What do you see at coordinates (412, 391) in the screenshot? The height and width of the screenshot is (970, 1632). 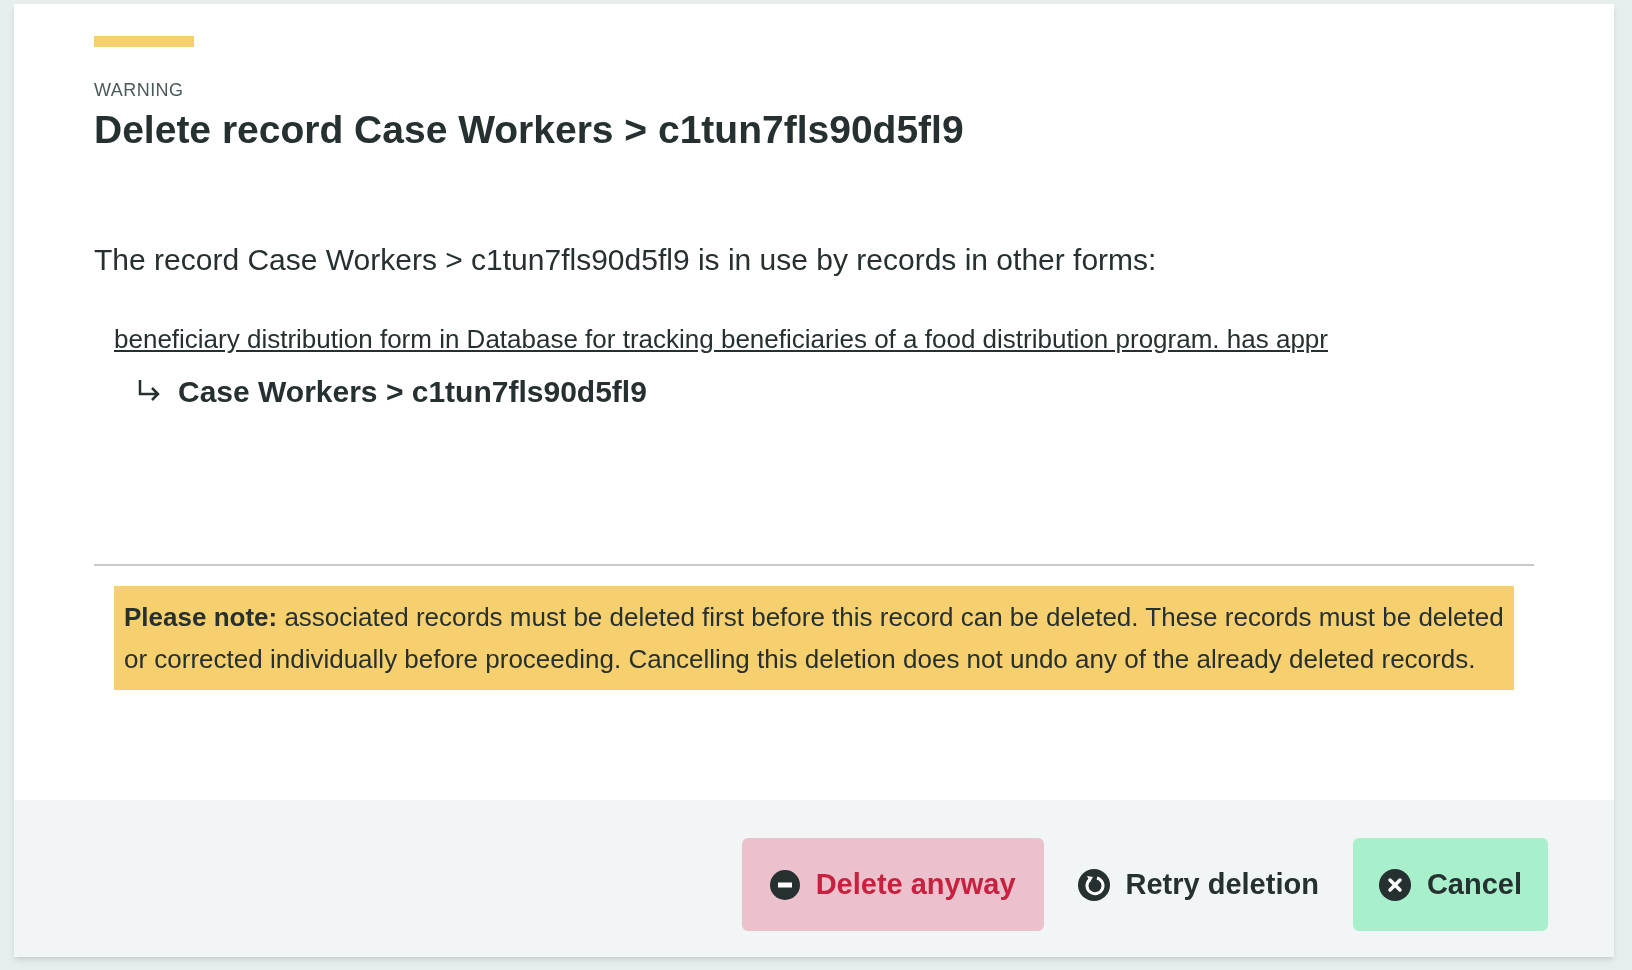 I see `record-name: Case Workers > c1tun7fls90d5fl9` at bounding box center [412, 391].